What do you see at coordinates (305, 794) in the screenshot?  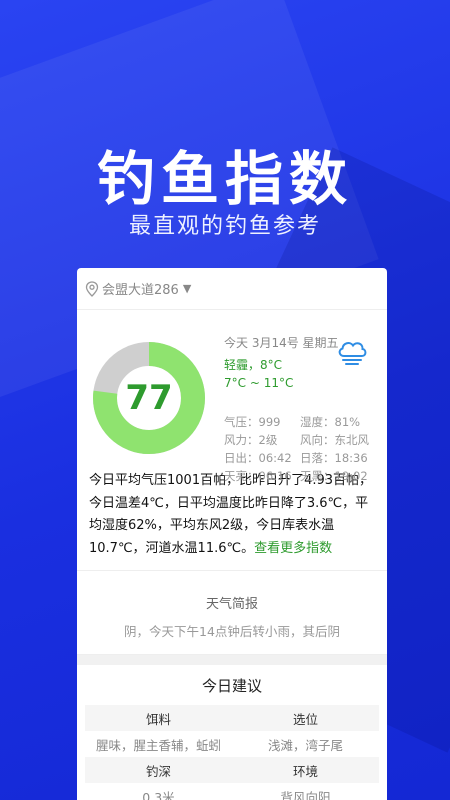 I see `advice-value-environment: 背风向阳` at bounding box center [305, 794].